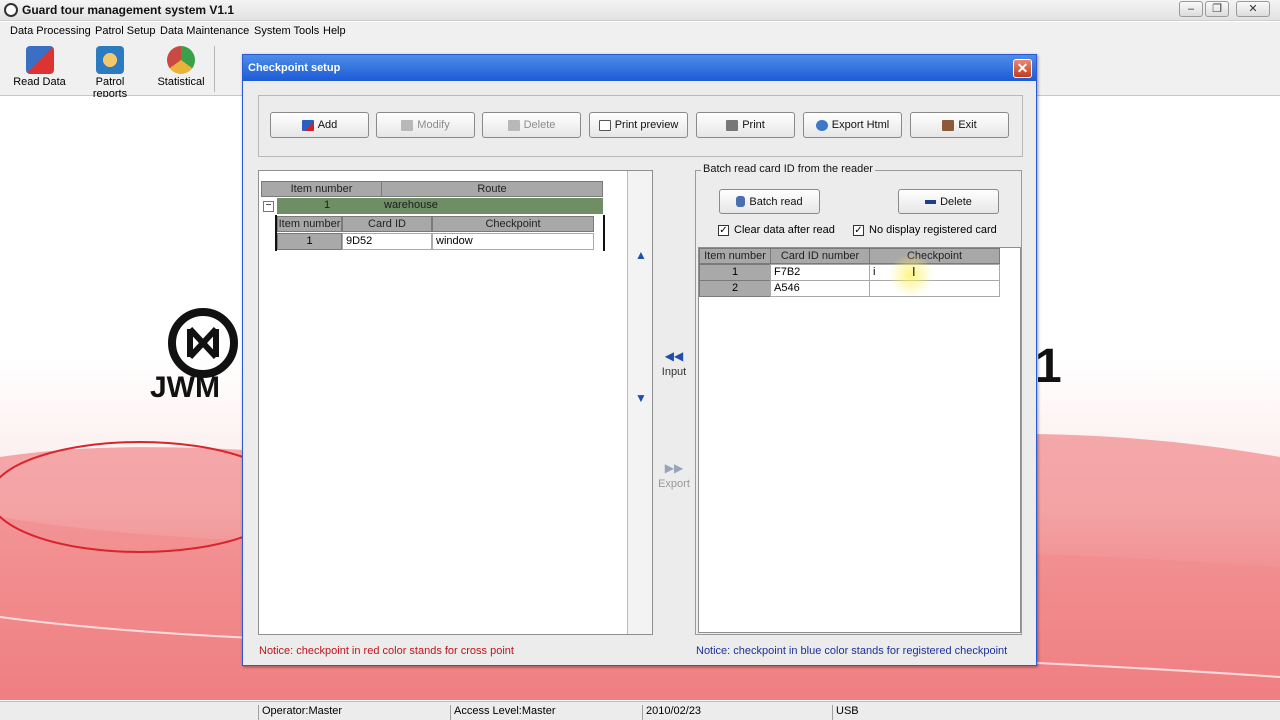 The width and height of the screenshot is (1280, 720). I want to click on add-label: Add, so click(327, 125).